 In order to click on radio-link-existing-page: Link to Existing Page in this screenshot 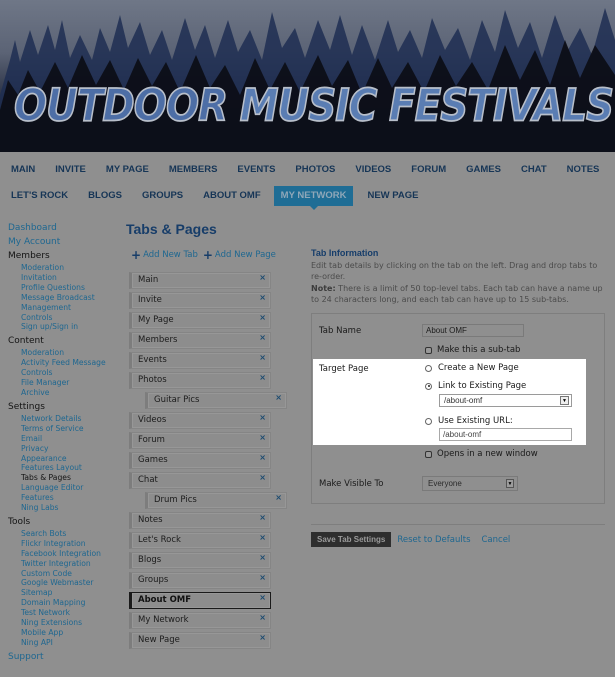, I will do `click(475, 386)`.